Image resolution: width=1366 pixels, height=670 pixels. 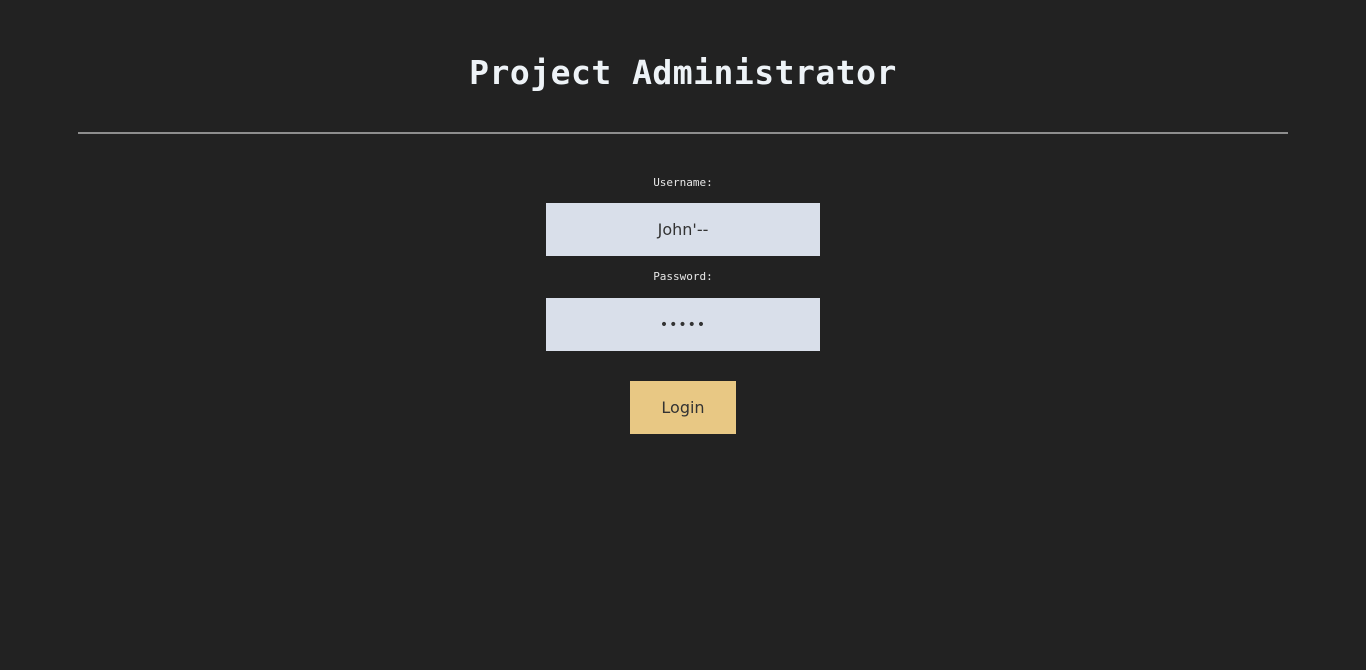 I want to click on username-label: Username:, so click(x=683, y=182).